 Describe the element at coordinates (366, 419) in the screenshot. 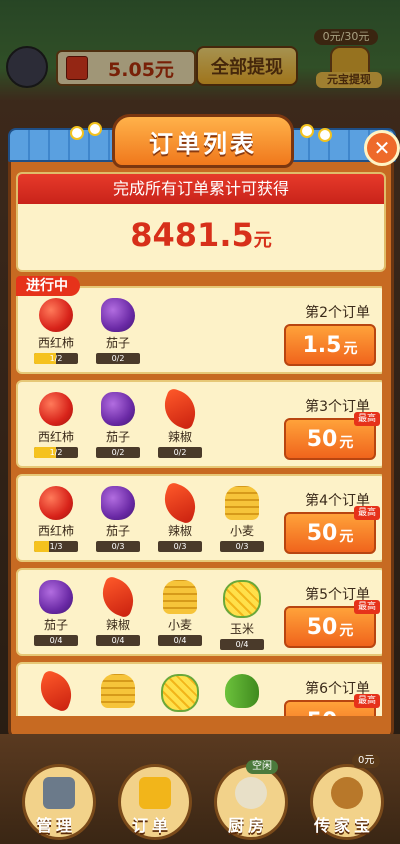

I see `max-badge: 最高` at that location.